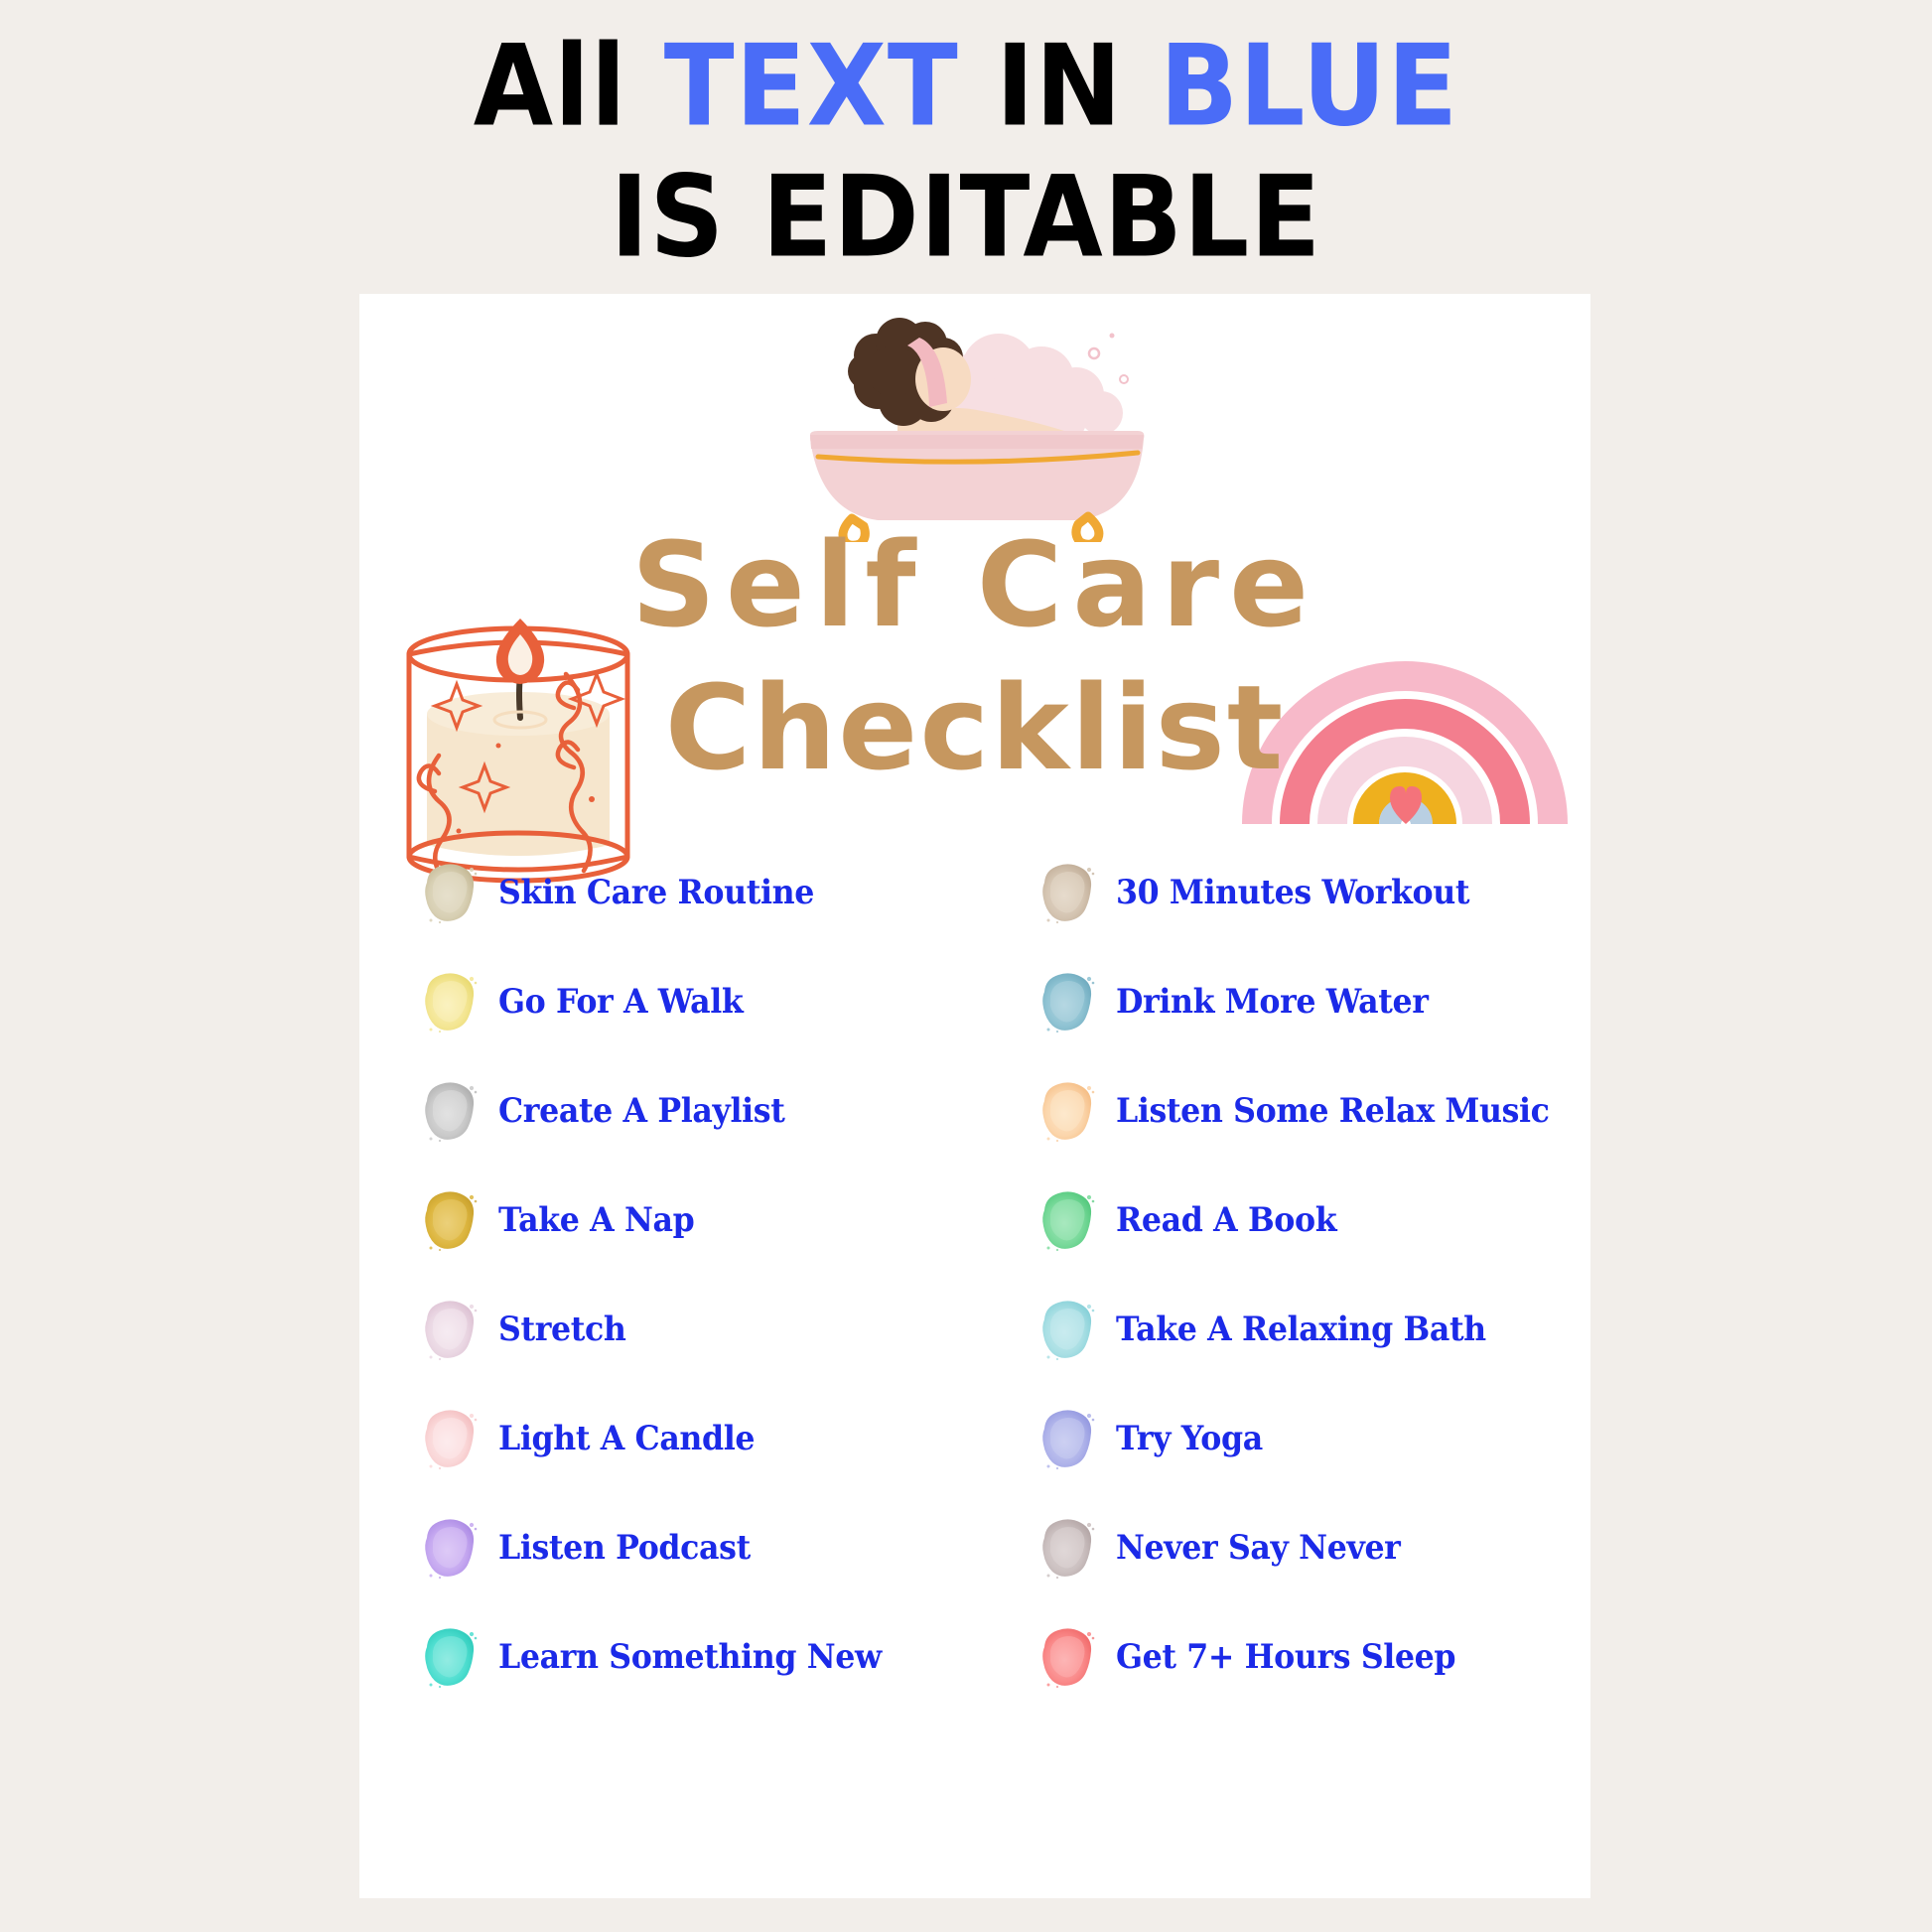 Image resolution: width=1932 pixels, height=1932 pixels. What do you see at coordinates (1189, 1438) in the screenshot?
I see `checklist-item-label: Try Yoga` at bounding box center [1189, 1438].